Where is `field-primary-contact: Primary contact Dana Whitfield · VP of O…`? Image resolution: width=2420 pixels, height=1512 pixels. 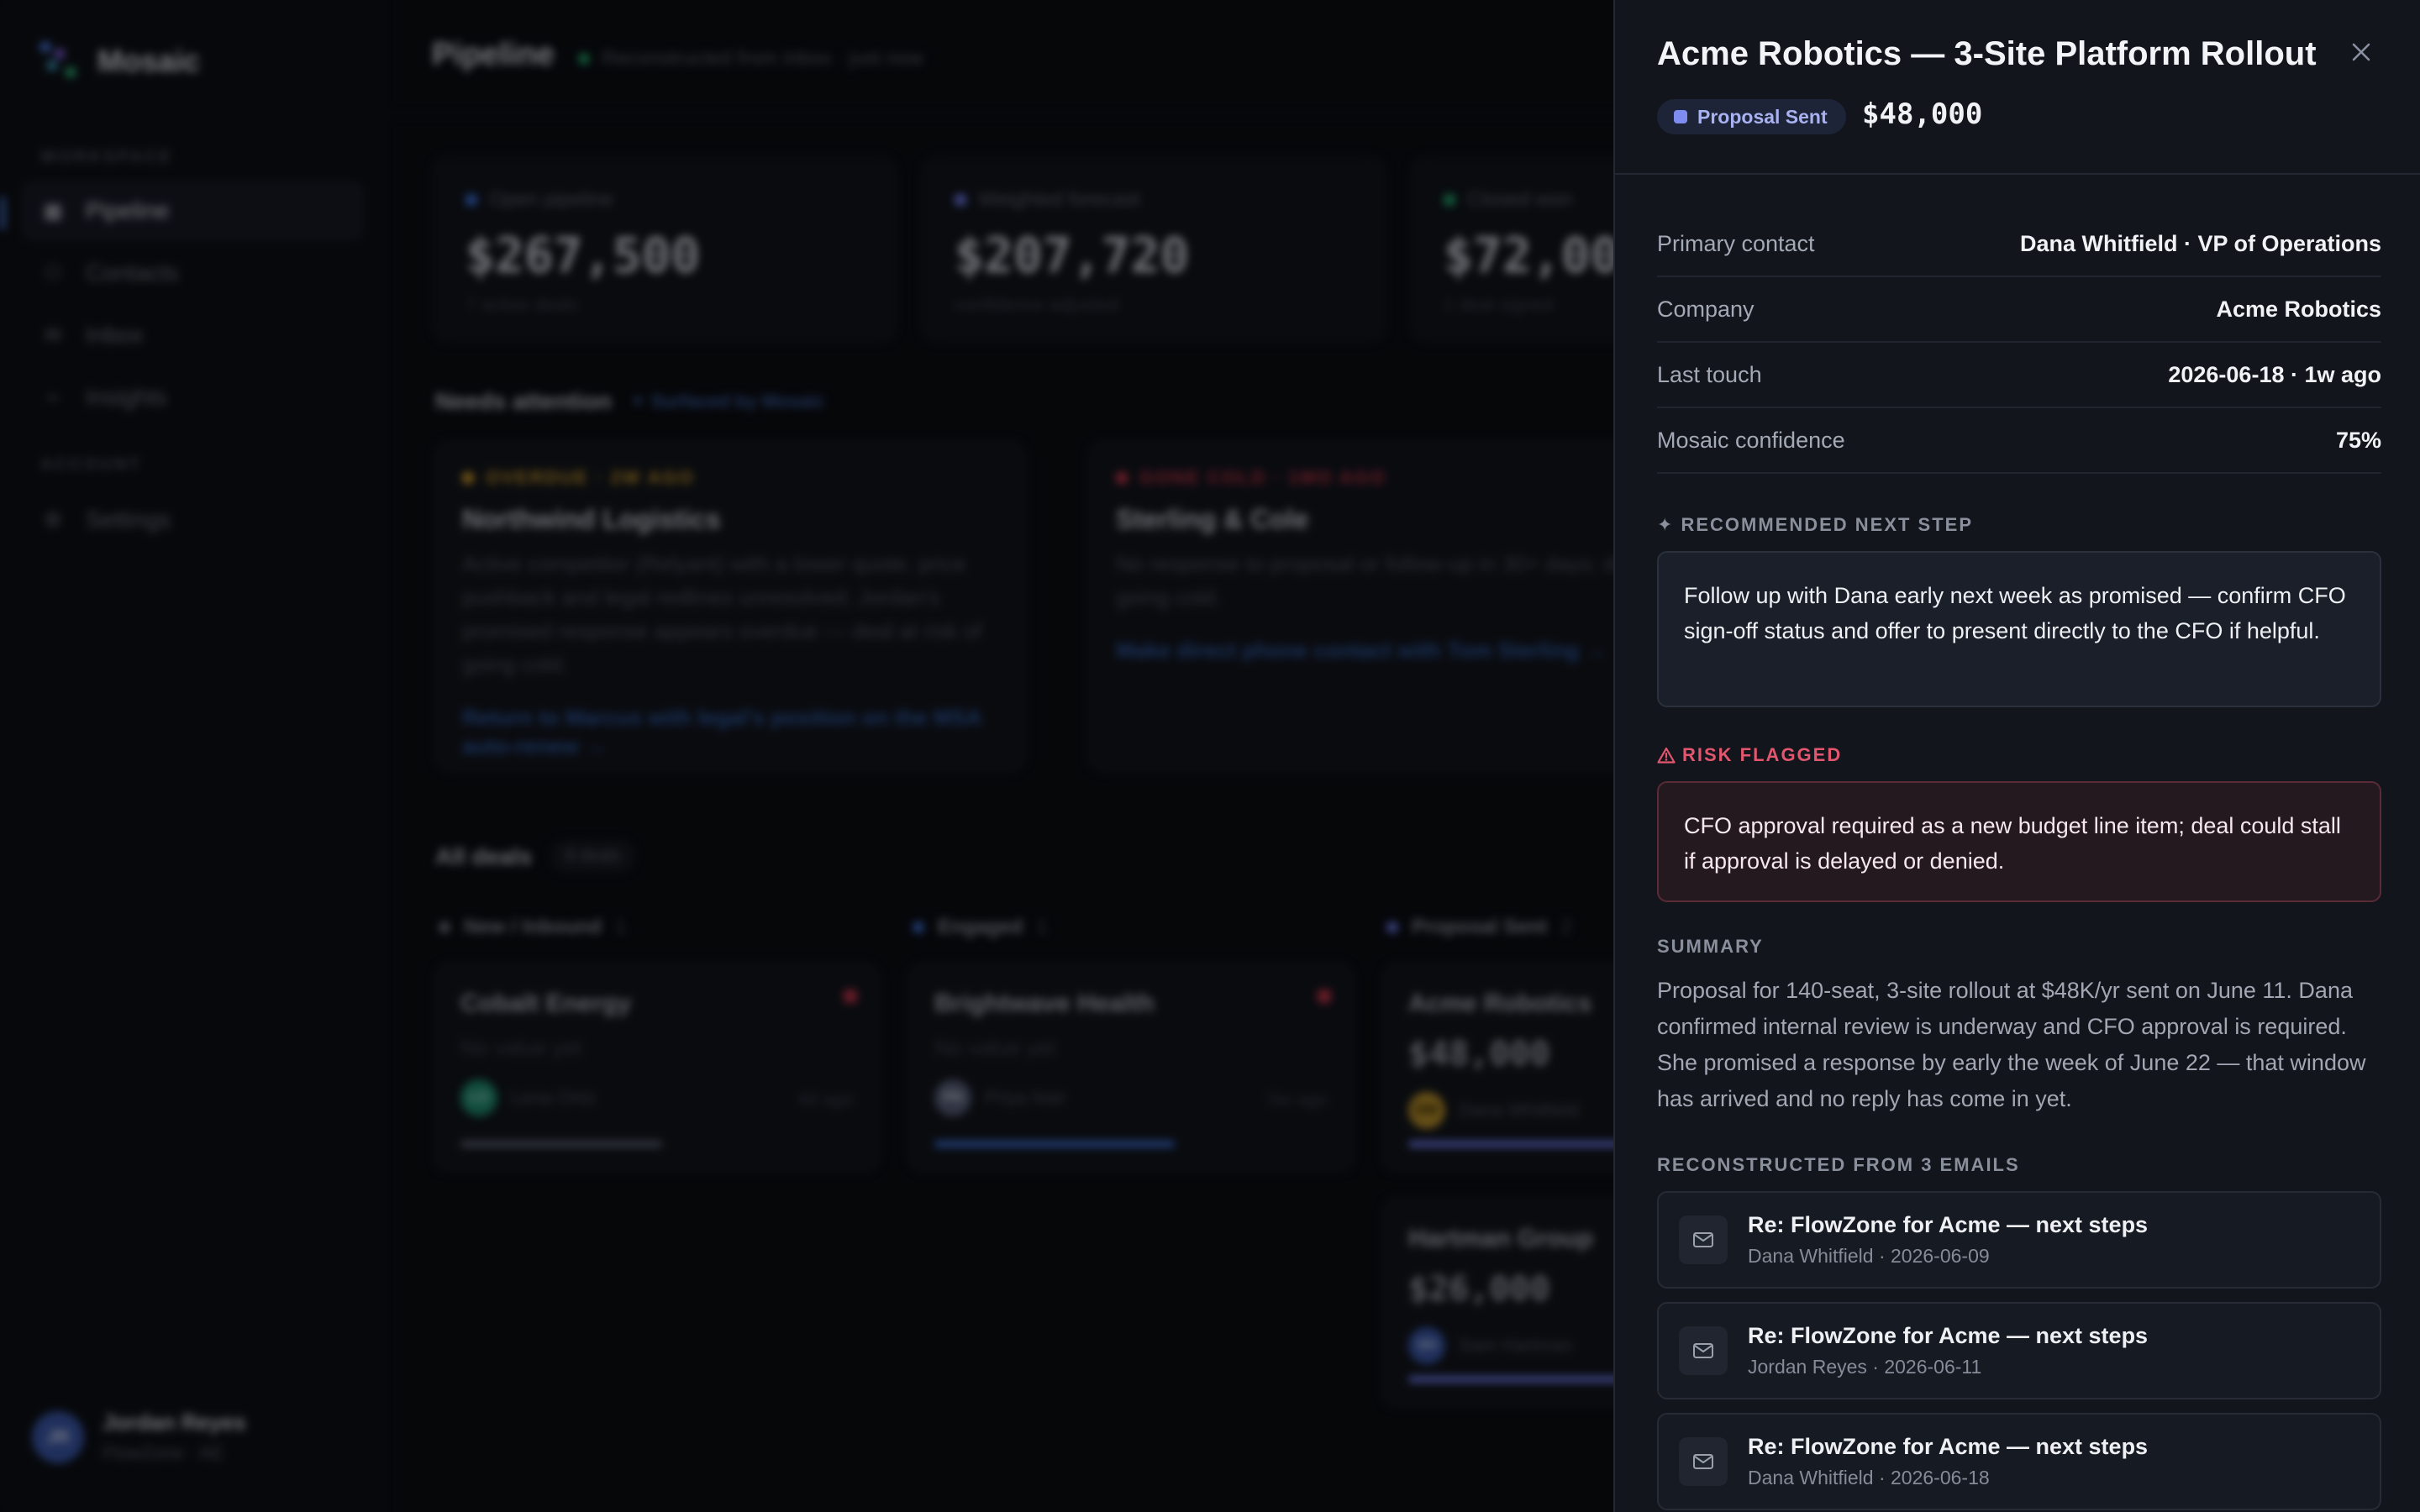
field-primary-contact: Primary contact Dana Whitfield · VP of O… is located at coordinates (2019, 244).